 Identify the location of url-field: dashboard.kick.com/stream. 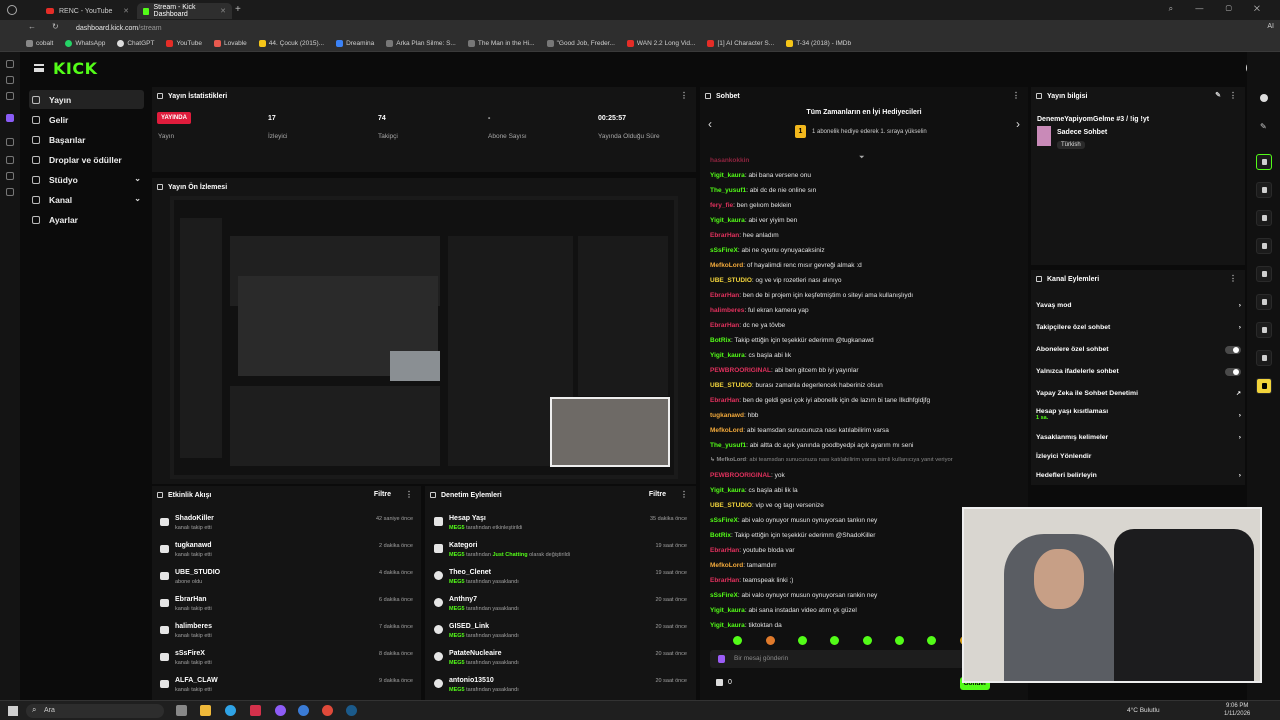
(119, 28).